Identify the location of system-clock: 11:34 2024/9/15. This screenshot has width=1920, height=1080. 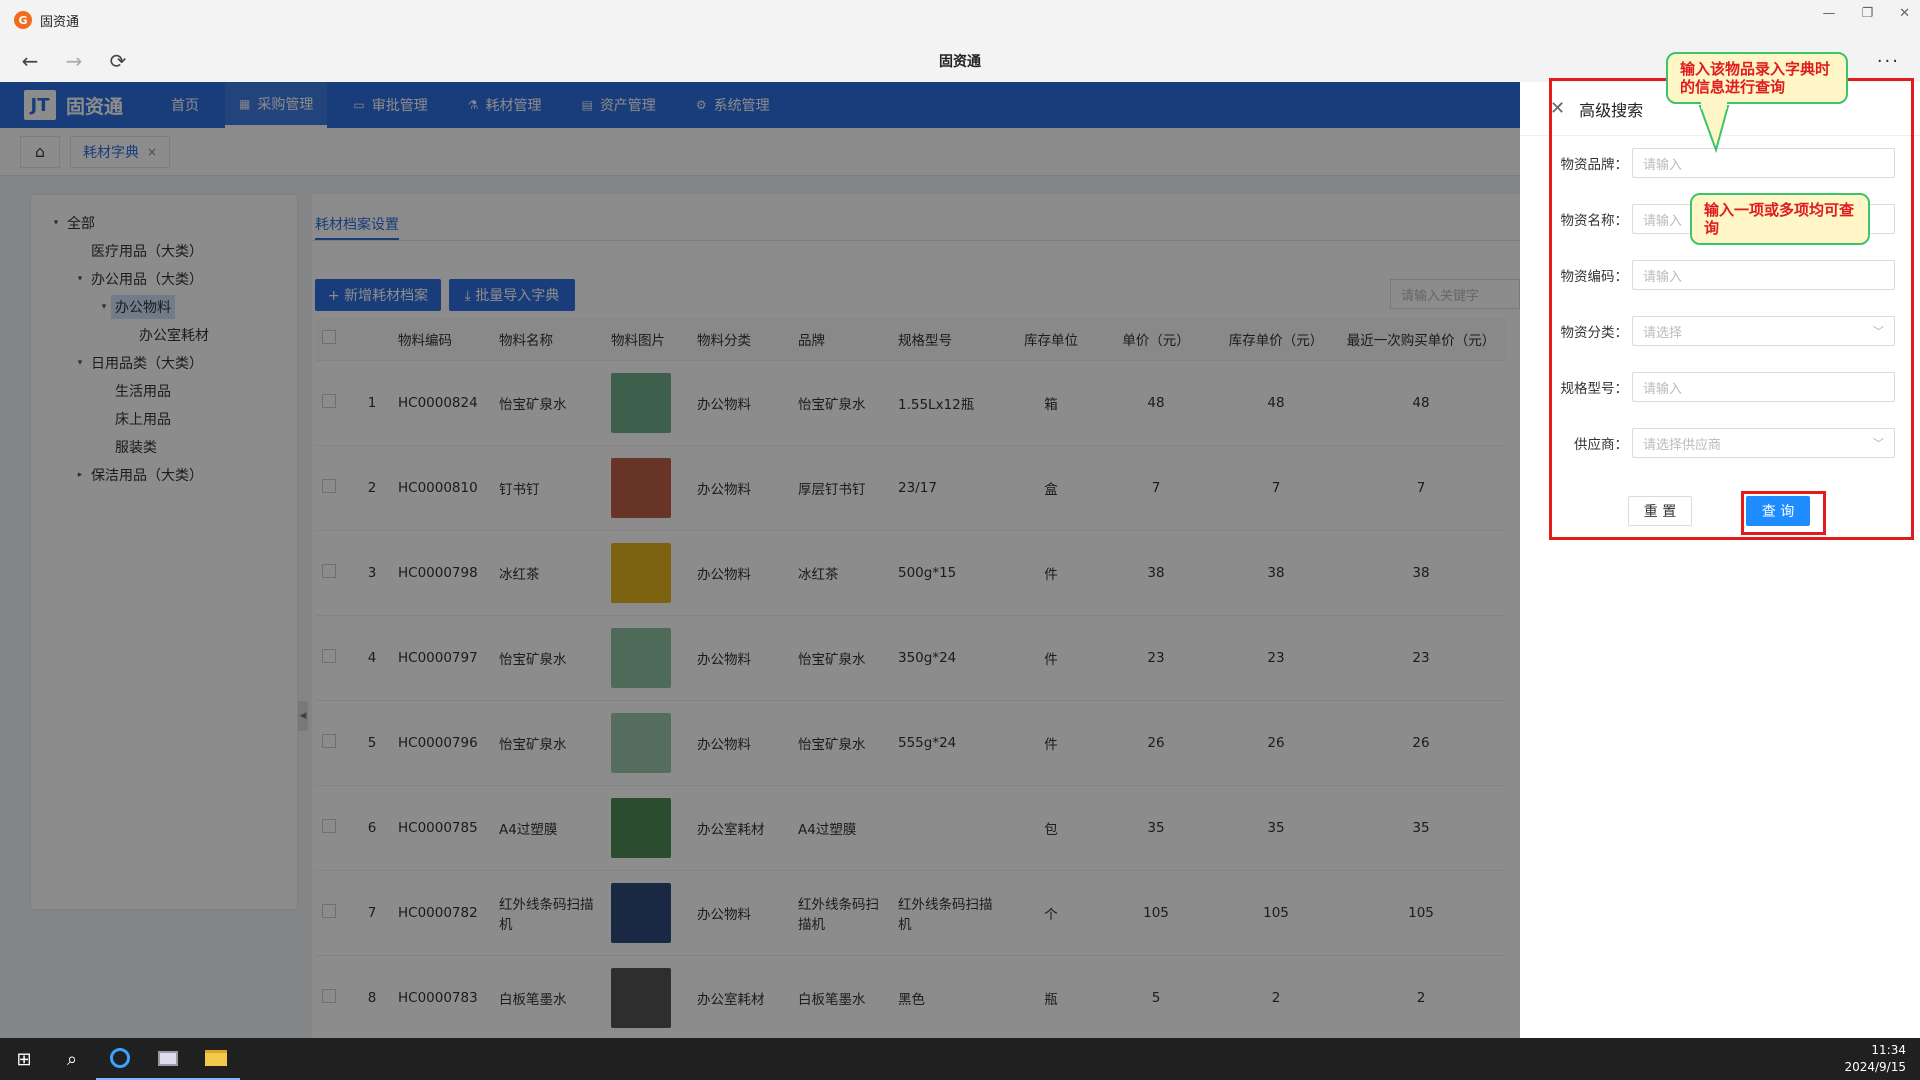
(1875, 1059).